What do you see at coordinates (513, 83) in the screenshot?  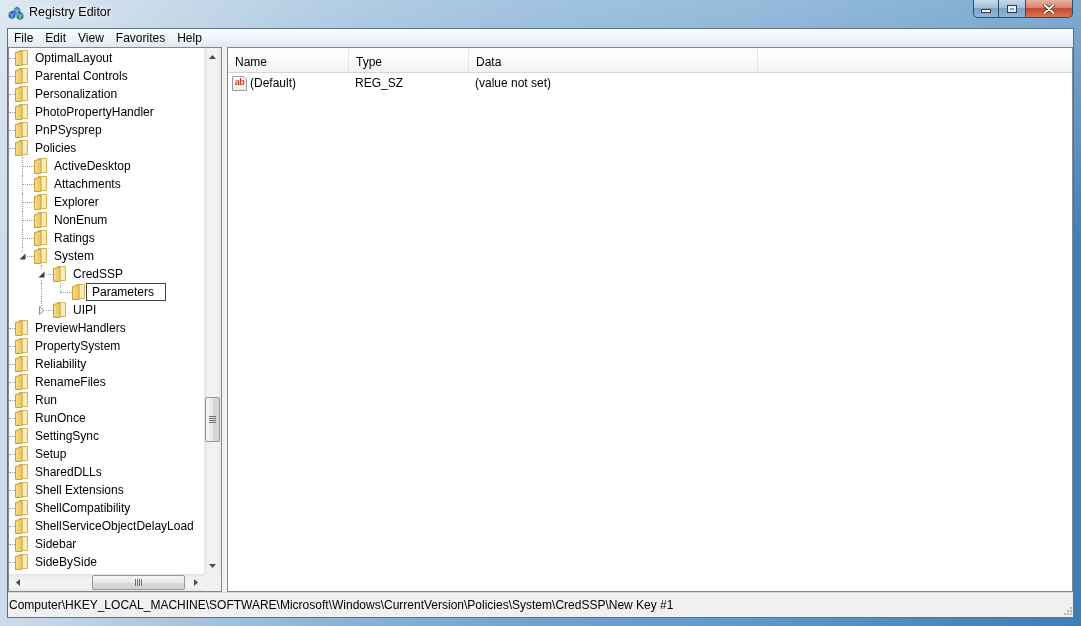 I see `value-data: (value not set)` at bounding box center [513, 83].